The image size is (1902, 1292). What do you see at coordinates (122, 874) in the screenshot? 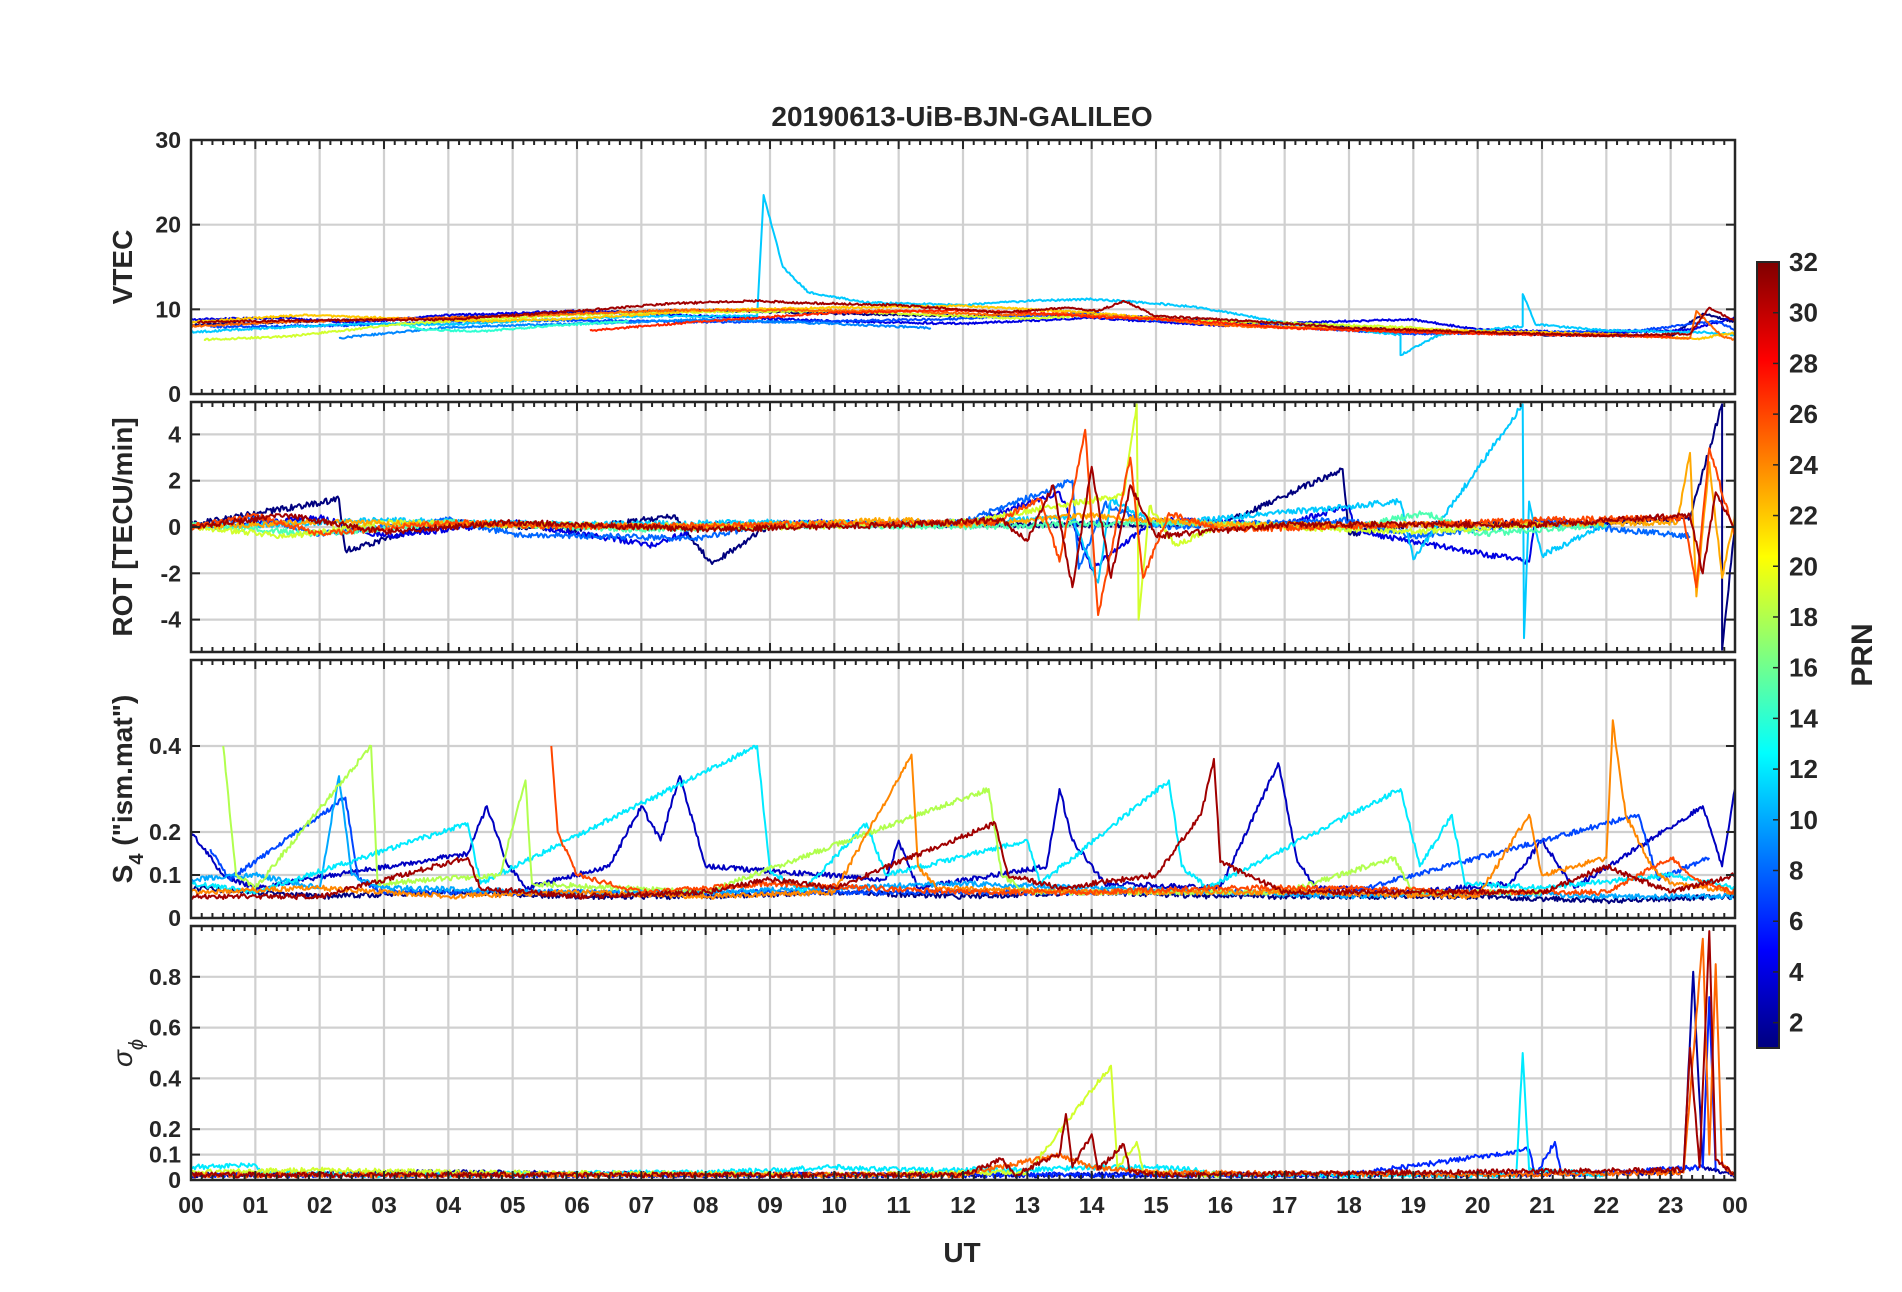
I see `y-axis-label-main: S` at bounding box center [122, 874].